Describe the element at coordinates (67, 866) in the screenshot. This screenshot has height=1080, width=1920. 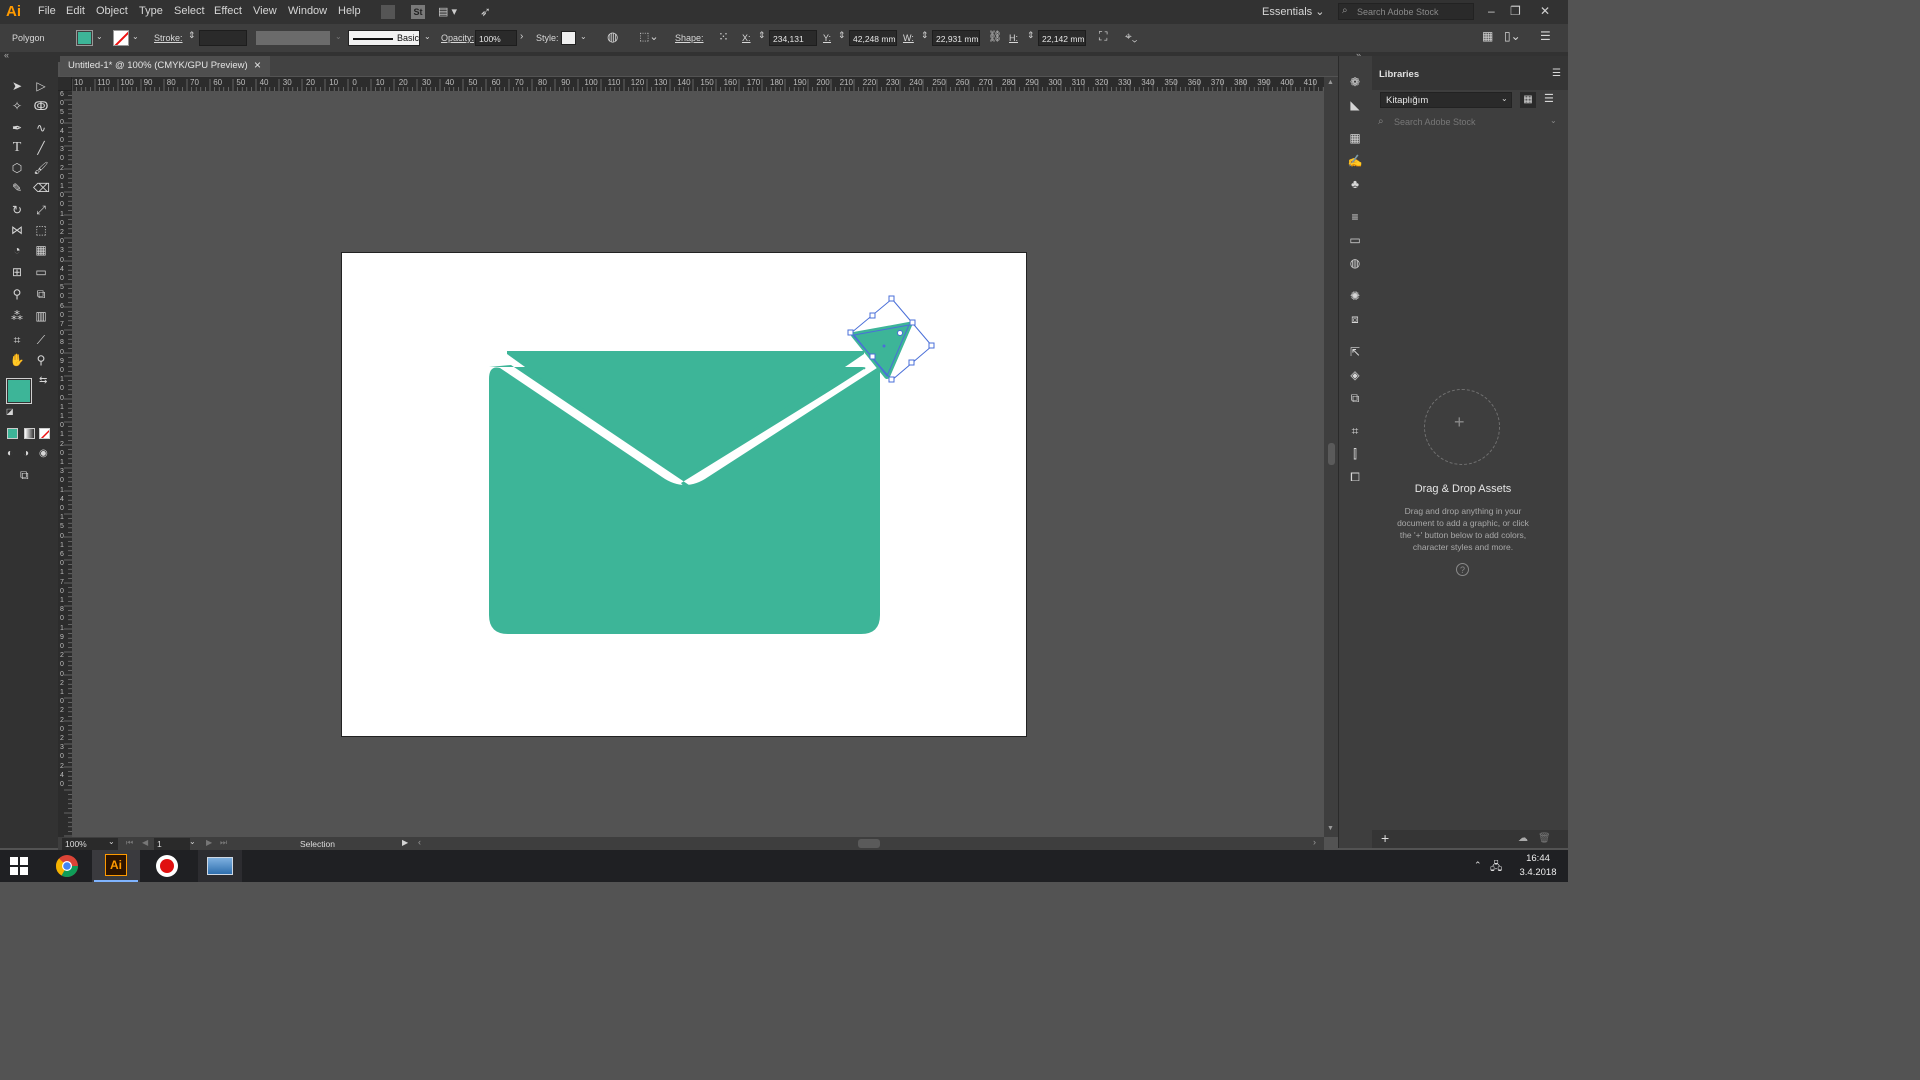
I see `chrome-icon` at that location.